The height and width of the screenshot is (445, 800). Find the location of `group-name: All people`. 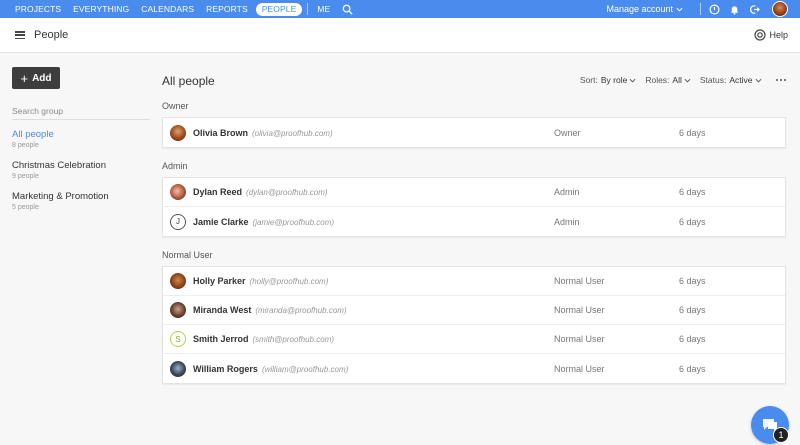

group-name: All people is located at coordinates (33, 134).